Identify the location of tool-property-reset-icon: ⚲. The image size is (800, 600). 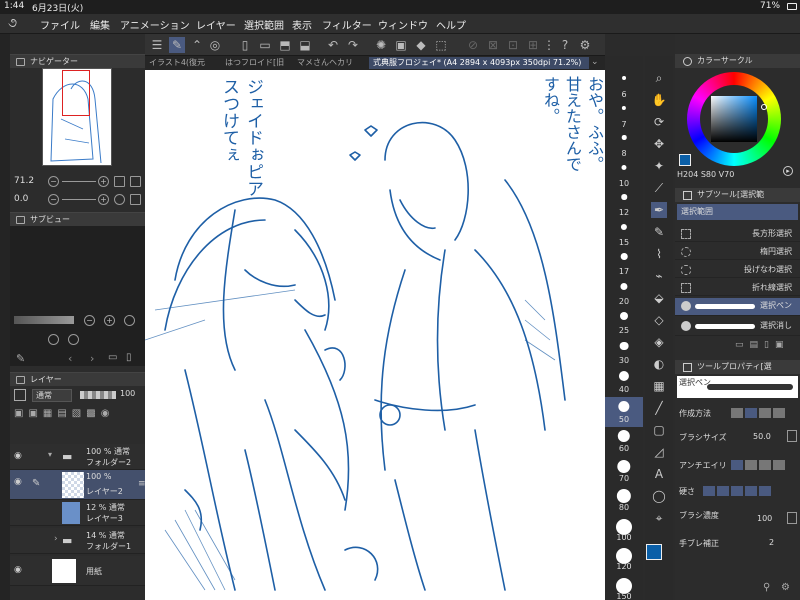
(766, 587).